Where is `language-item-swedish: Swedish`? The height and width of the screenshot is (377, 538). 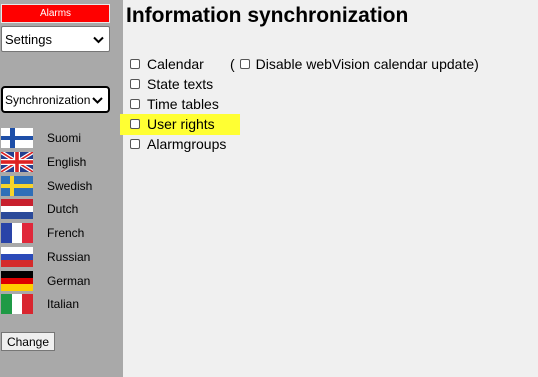
language-item-swedish: Swedish is located at coordinates (61, 186).